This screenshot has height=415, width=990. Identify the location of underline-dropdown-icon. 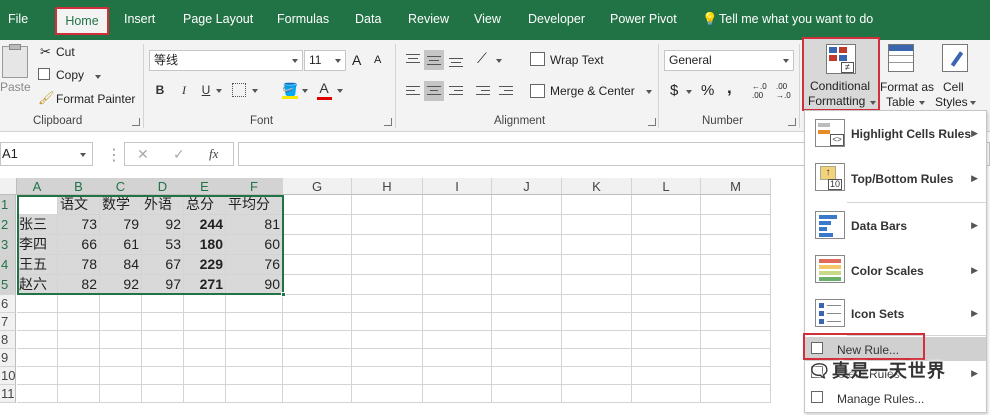
(219, 91).